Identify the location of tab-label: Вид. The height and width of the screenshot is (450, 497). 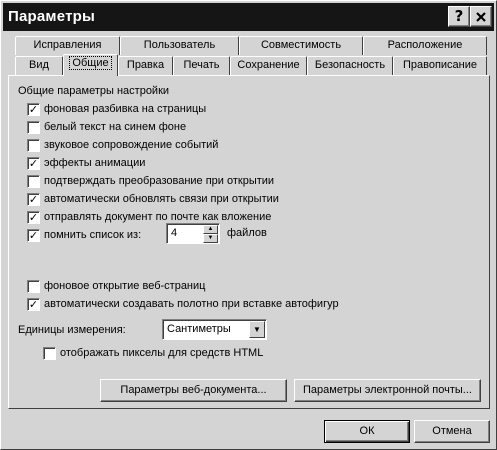
(39, 65).